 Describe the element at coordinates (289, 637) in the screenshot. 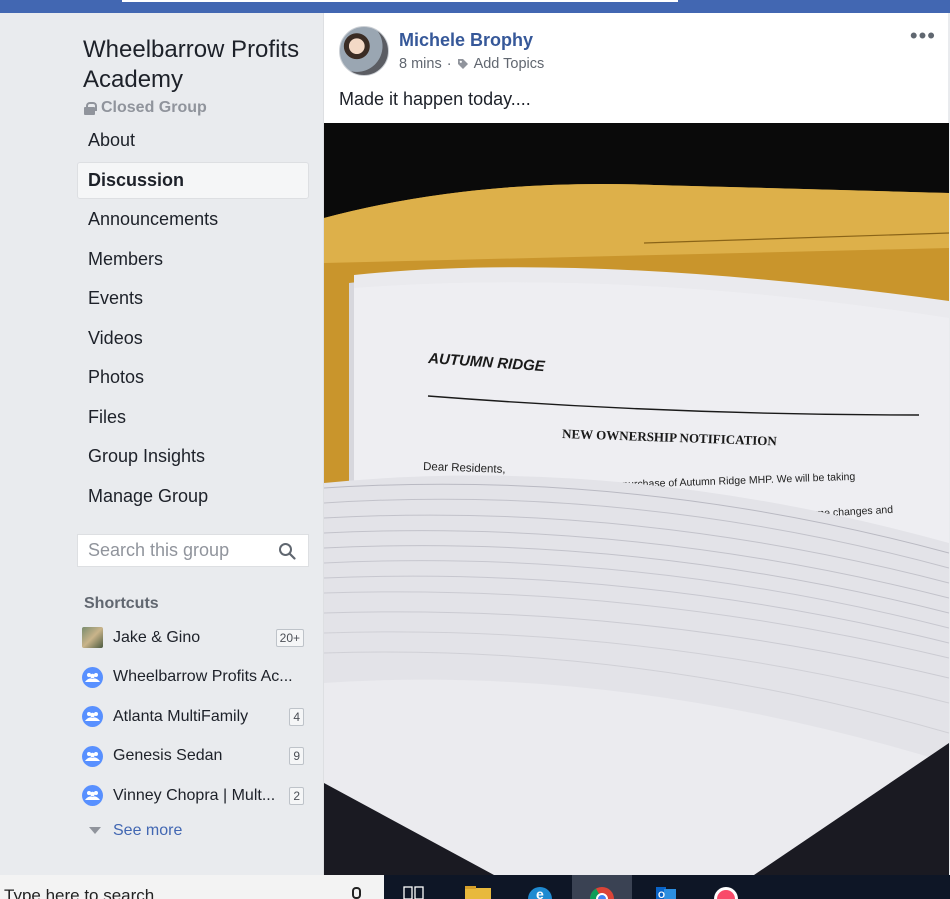

I see `shortcut-count-badge: 20+` at that location.